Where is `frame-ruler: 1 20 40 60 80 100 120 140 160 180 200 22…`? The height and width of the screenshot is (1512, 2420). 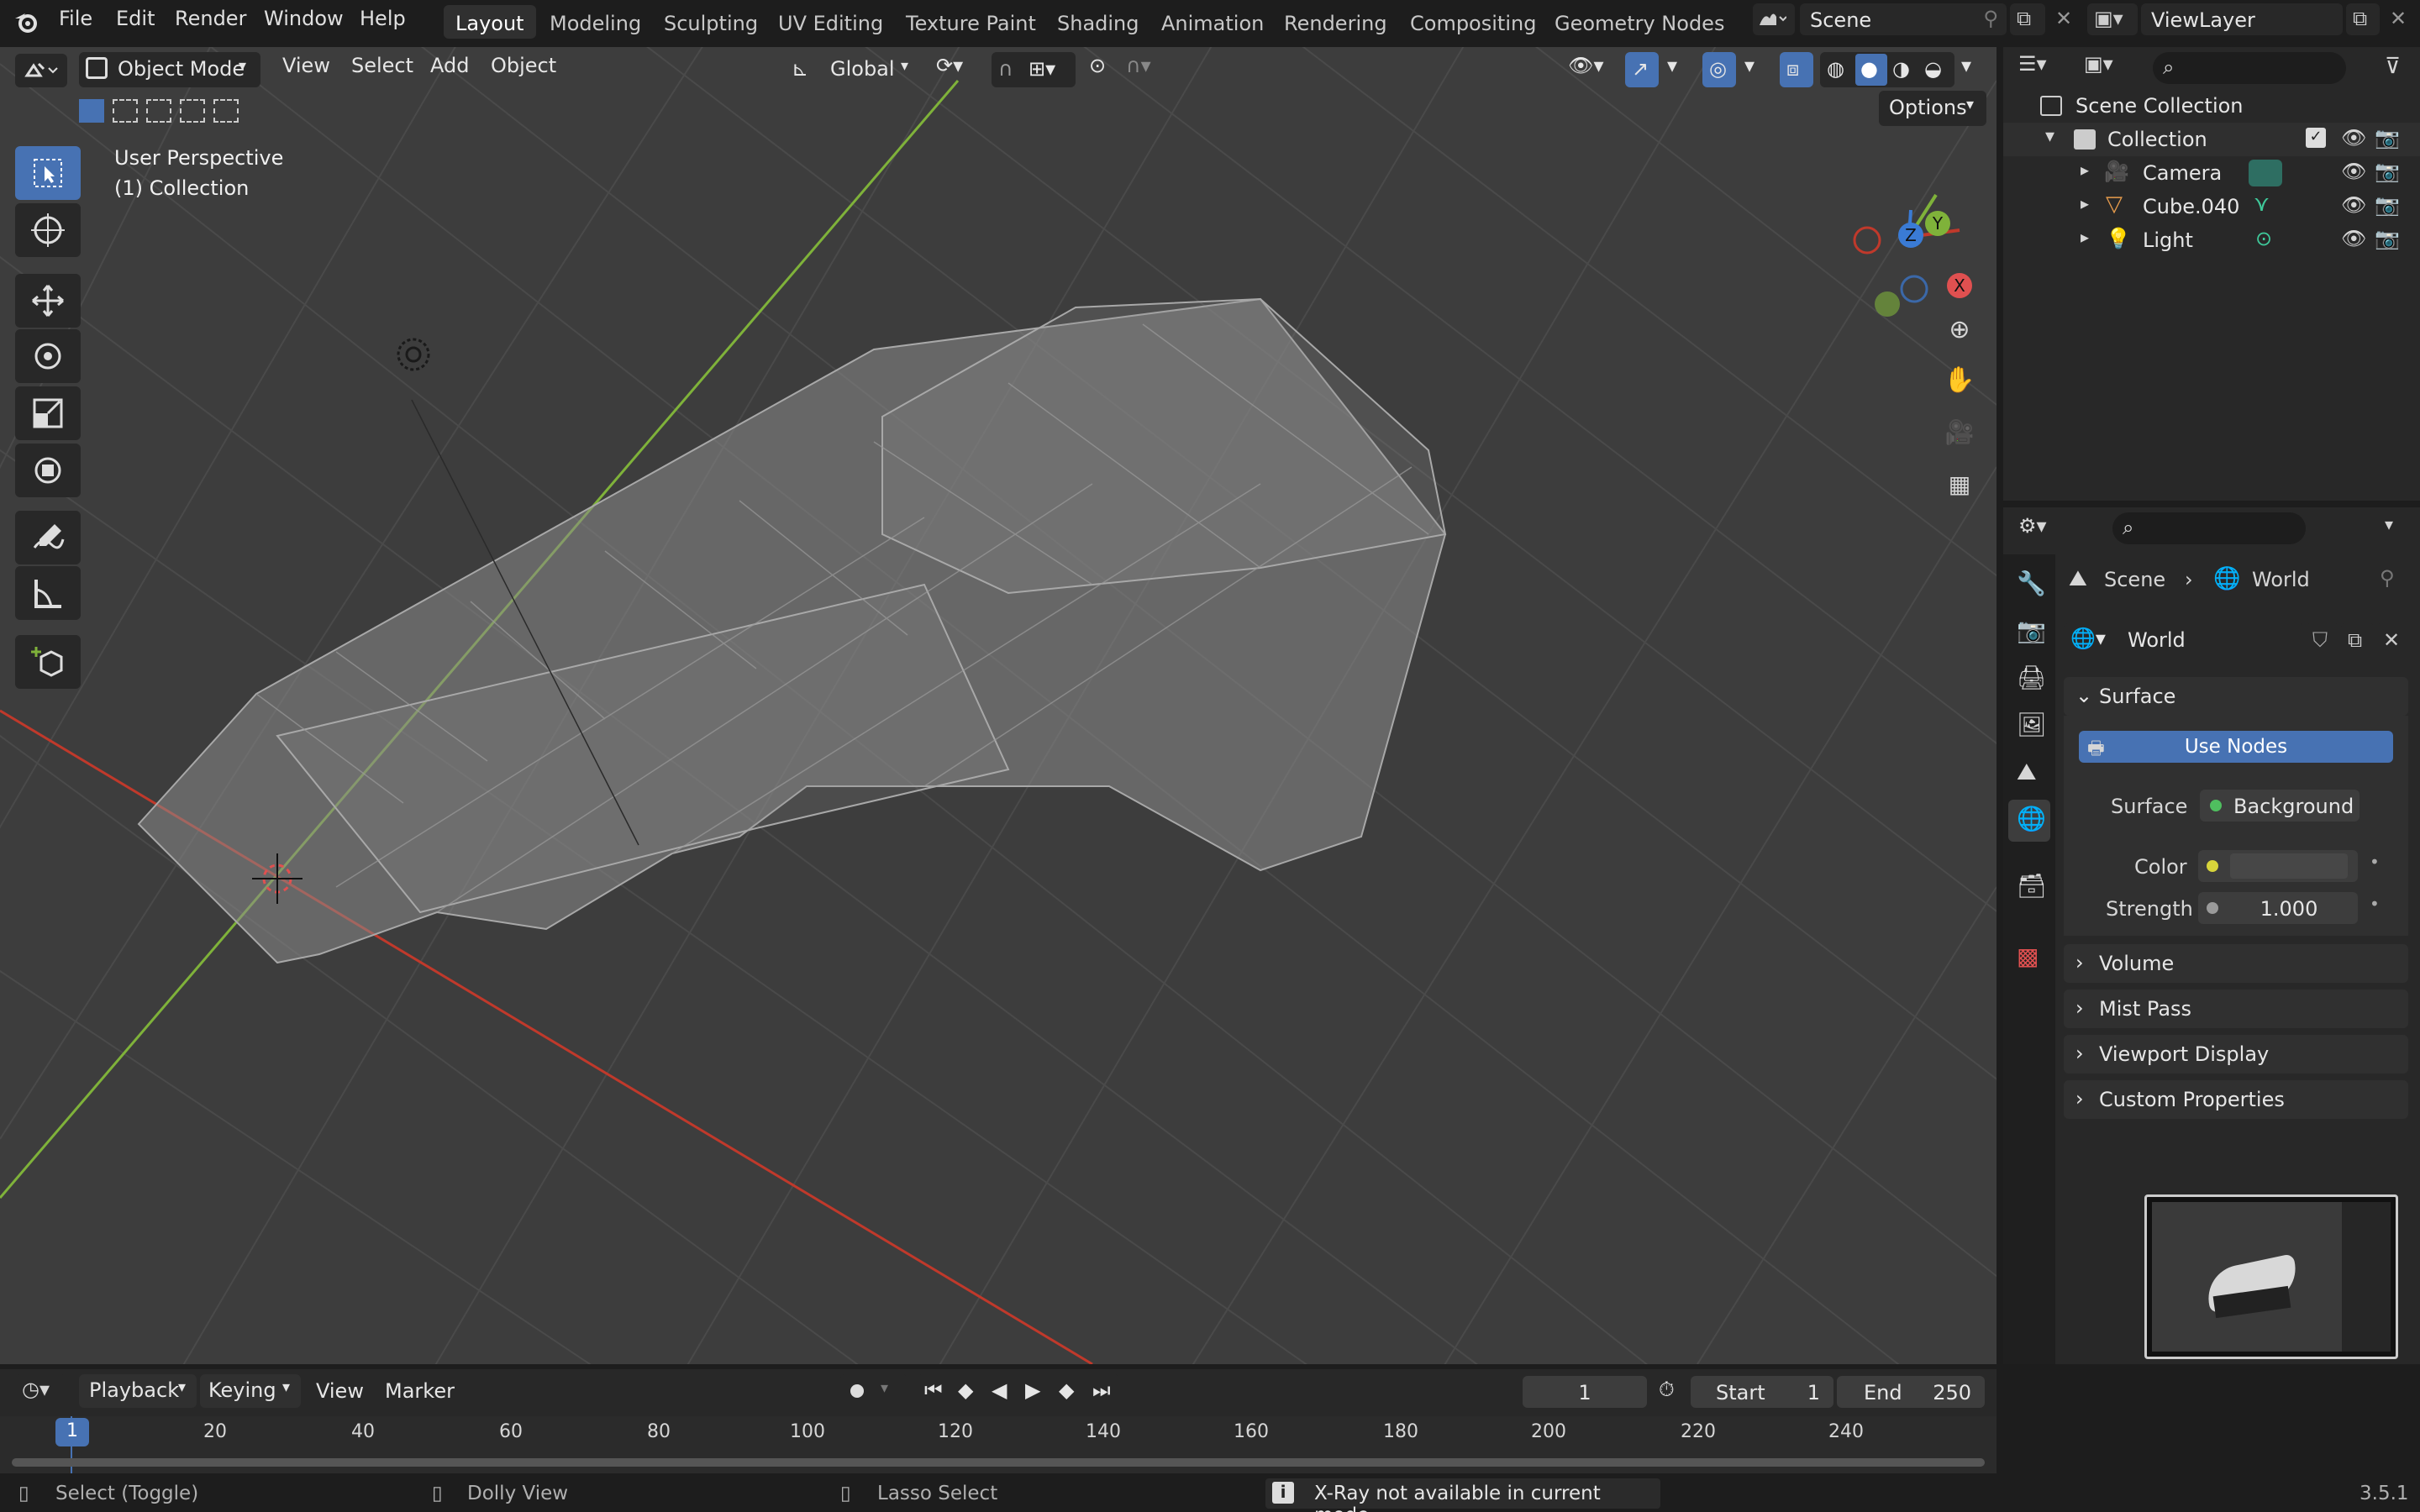 frame-ruler: 1 20 40 60 80 100 120 140 160 180 200 22… is located at coordinates (998, 1444).